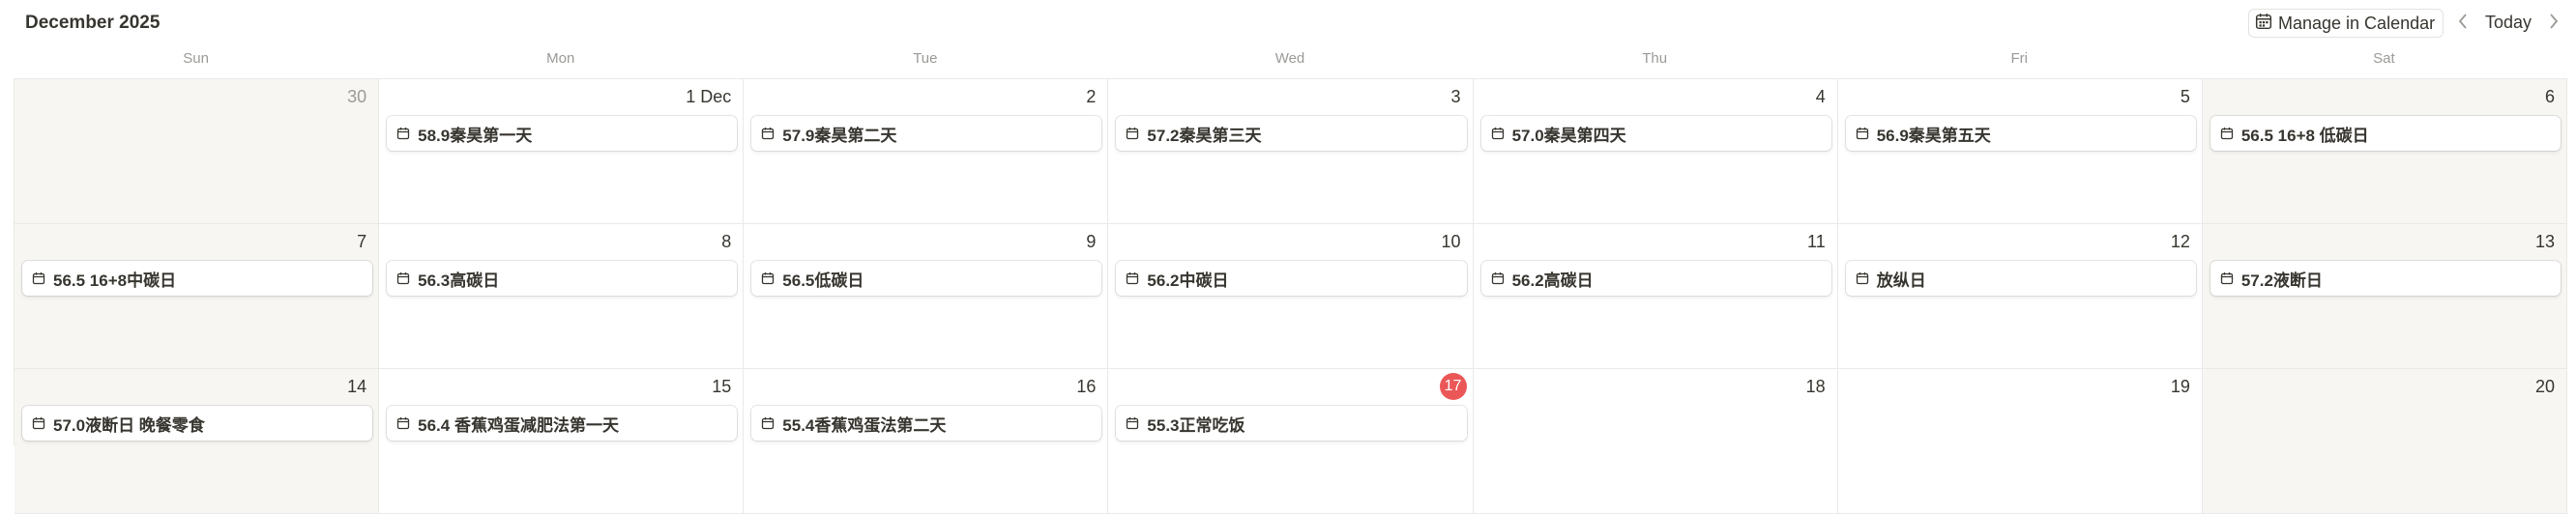 This screenshot has height=514, width=2576. Describe the element at coordinates (2020, 133) in the screenshot. I see `event-card: 56.9秦昊第五天` at that location.